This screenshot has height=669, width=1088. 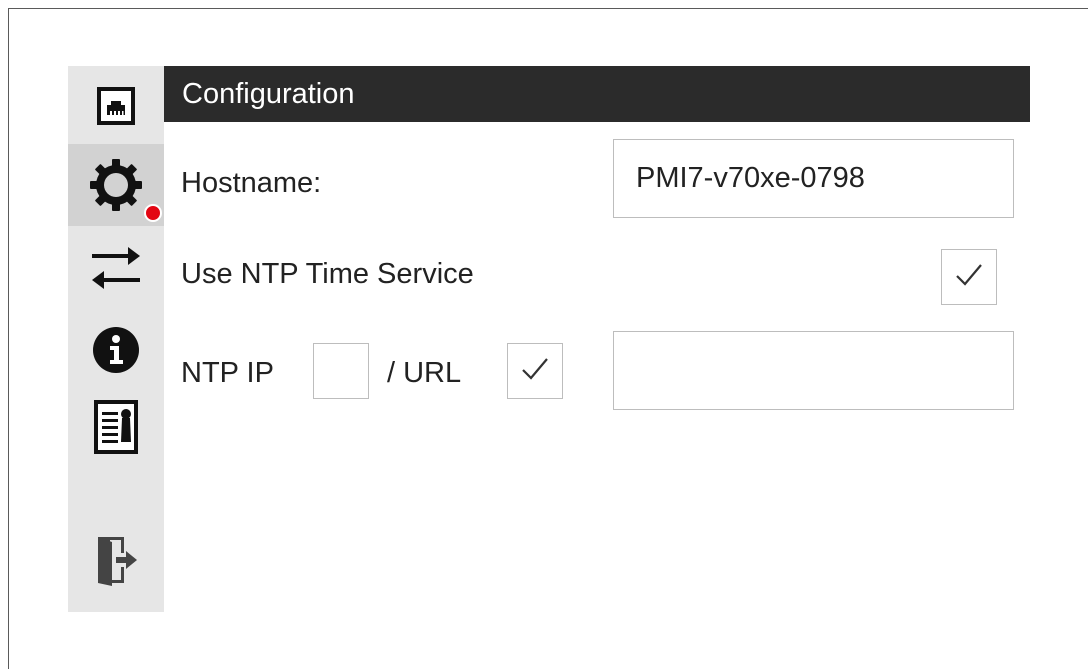 I want to click on info-icon, so click(x=116, y=350).